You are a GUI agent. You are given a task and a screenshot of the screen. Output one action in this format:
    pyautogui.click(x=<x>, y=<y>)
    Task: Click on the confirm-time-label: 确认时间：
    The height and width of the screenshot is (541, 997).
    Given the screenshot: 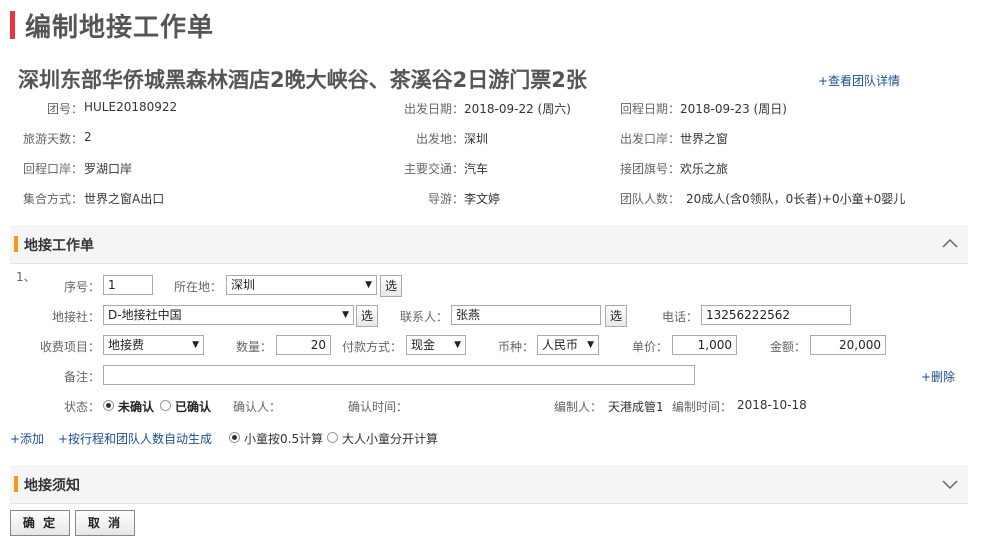 What is the action you would take?
    pyautogui.click(x=377, y=407)
    